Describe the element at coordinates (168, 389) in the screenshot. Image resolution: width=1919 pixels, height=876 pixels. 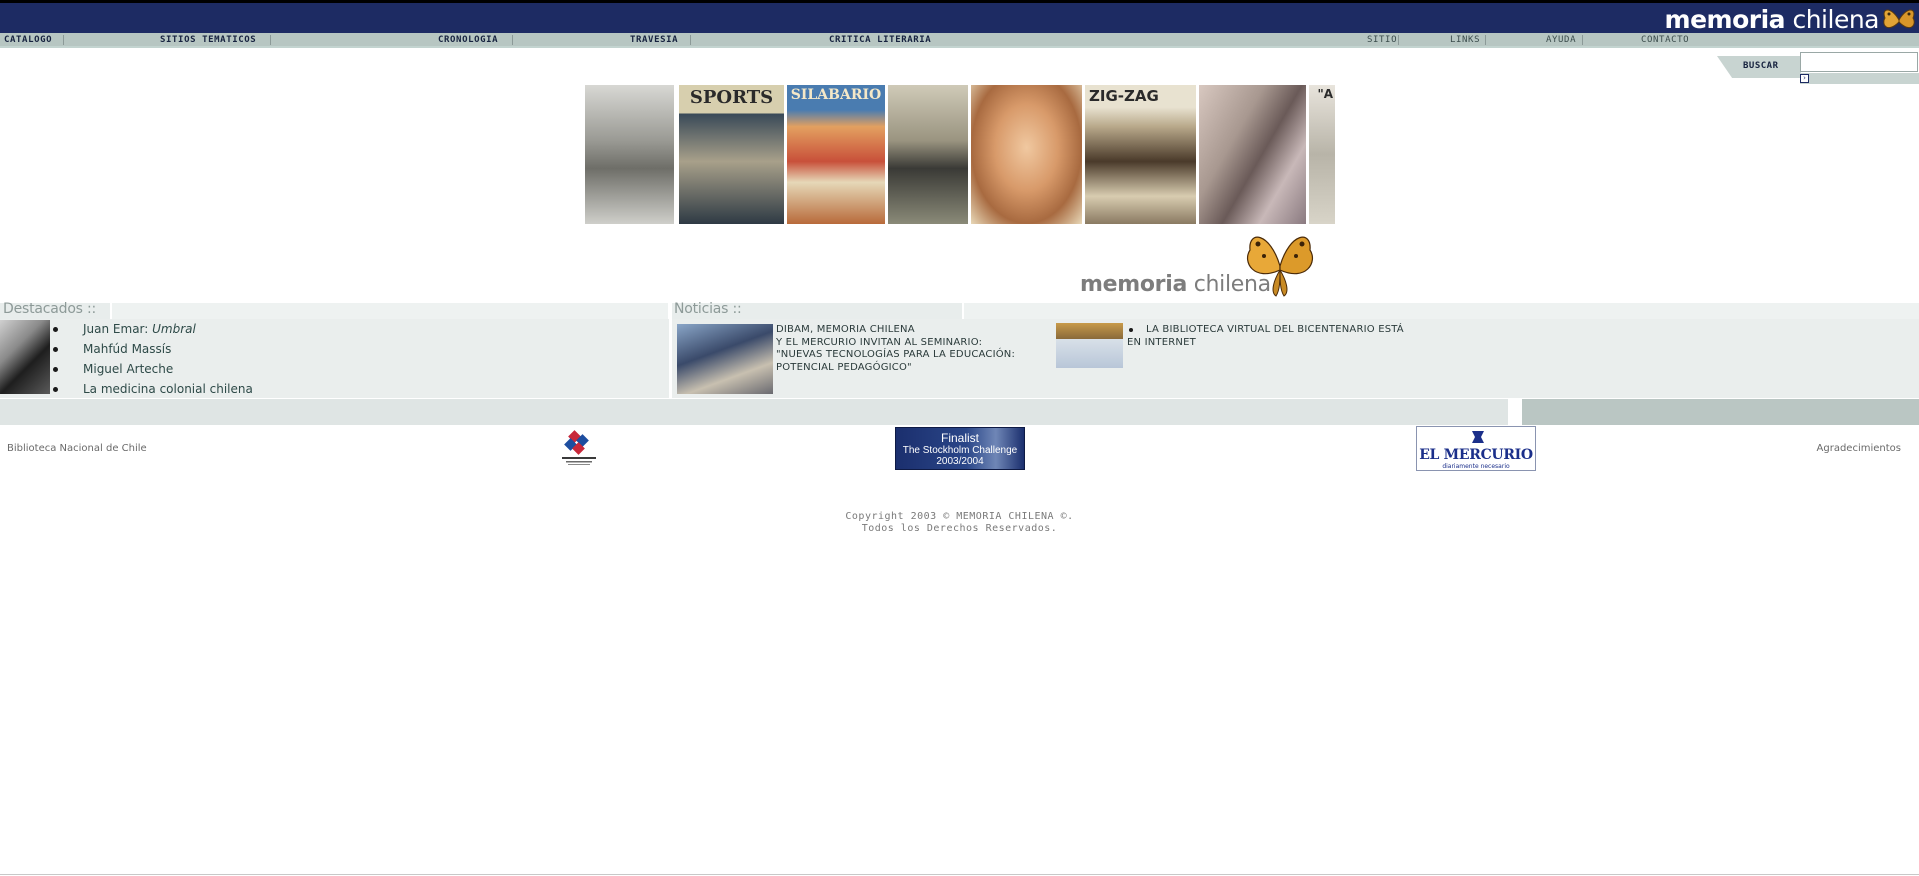
I see `destacado-link-medicina-colonial: La medicina colonial chilena` at that location.